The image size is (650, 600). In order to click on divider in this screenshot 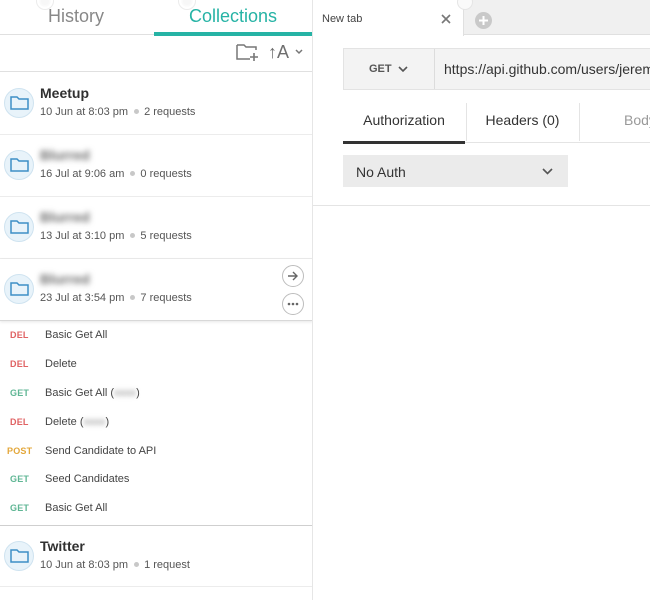, I will do `click(481, 205)`.